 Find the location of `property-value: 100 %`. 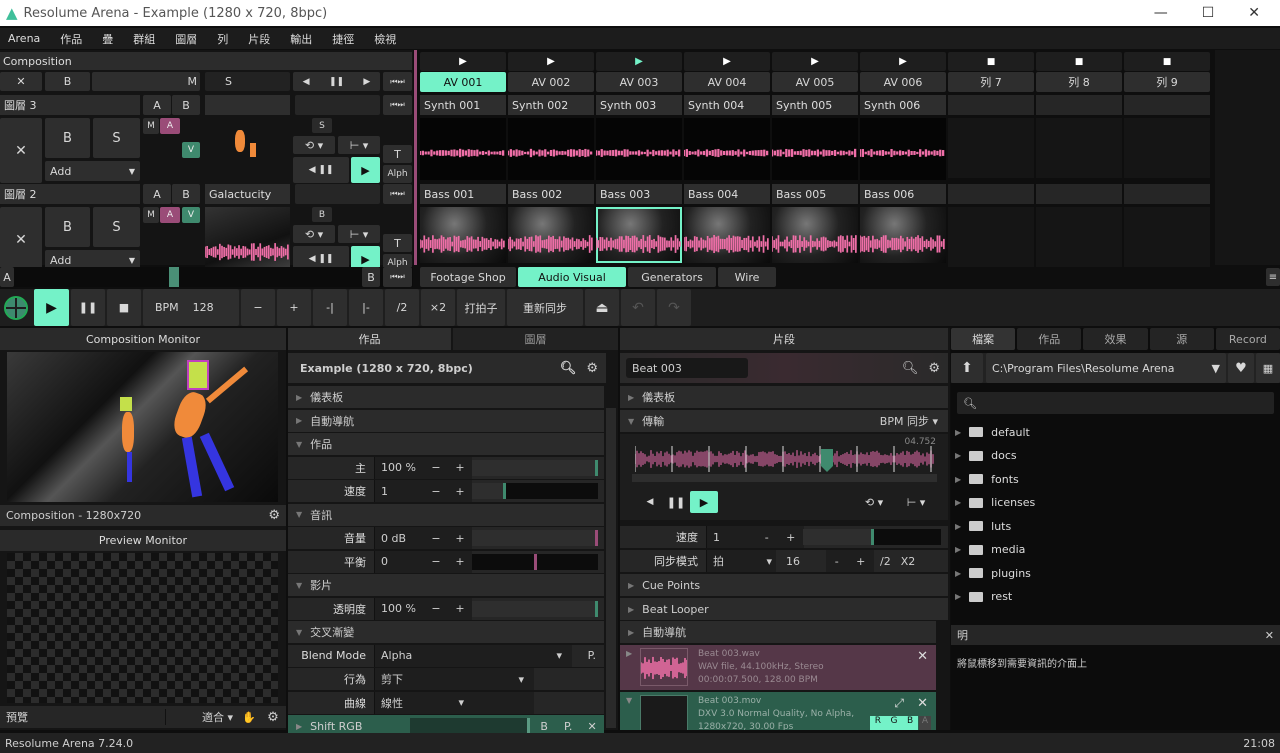

property-value: 100 % is located at coordinates (399, 467).